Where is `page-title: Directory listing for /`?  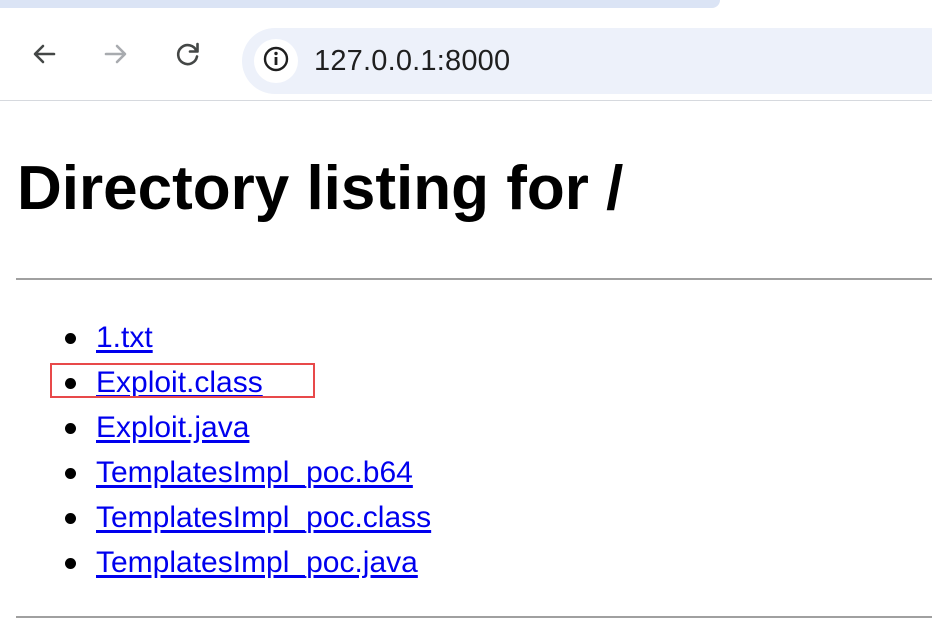
page-title: Directory listing for / is located at coordinates (320, 188).